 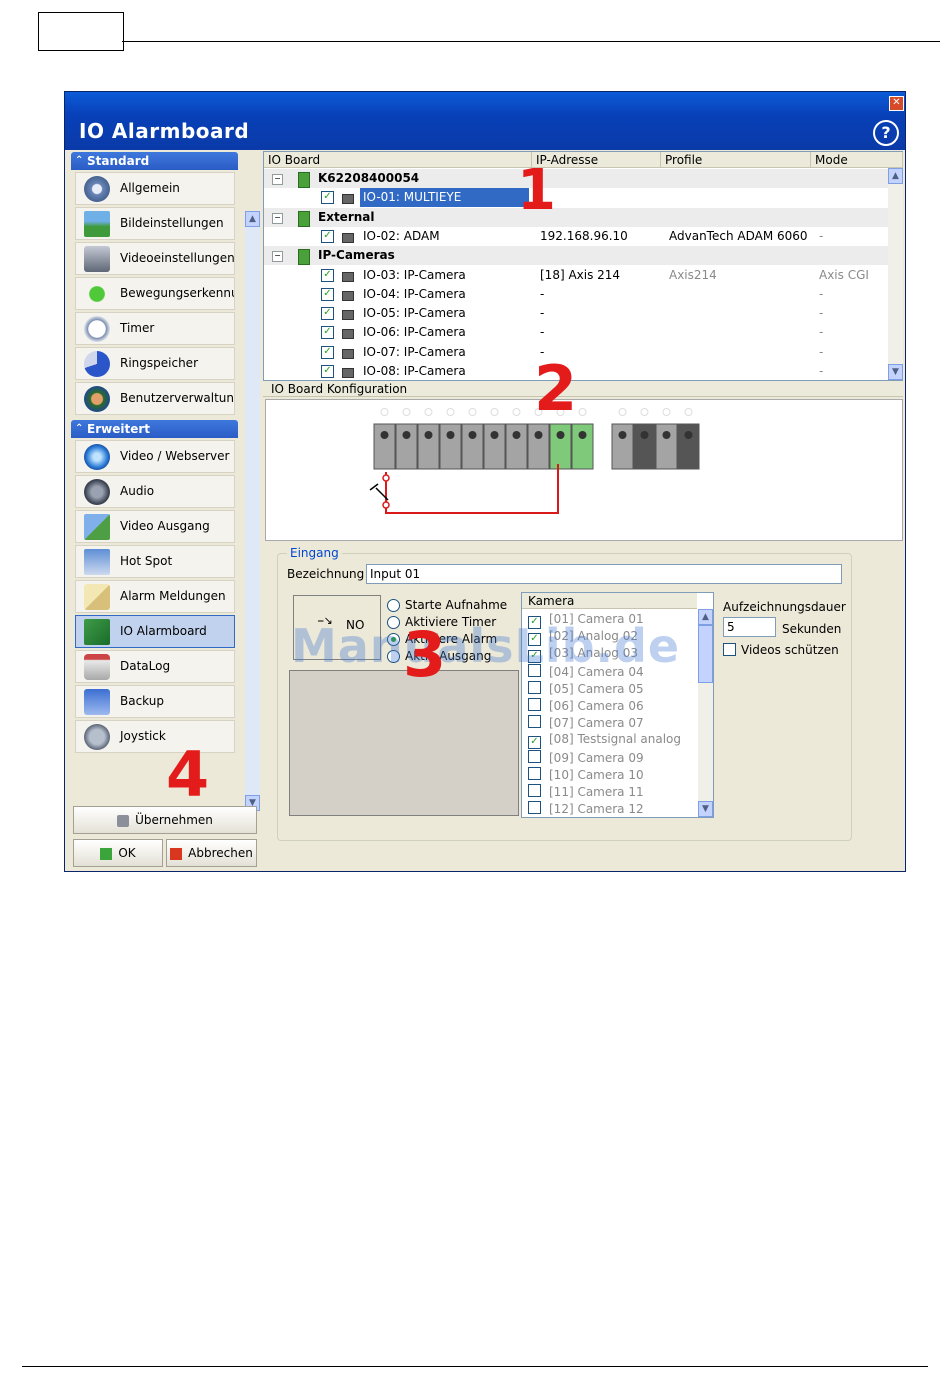 What do you see at coordinates (738, 235) in the screenshot?
I see `tree-row-profile: AdvanTech ADAM 6060` at bounding box center [738, 235].